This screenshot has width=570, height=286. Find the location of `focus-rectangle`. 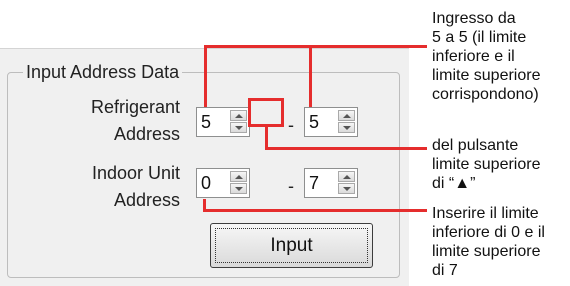

focus-rectangle is located at coordinates (291, 245).